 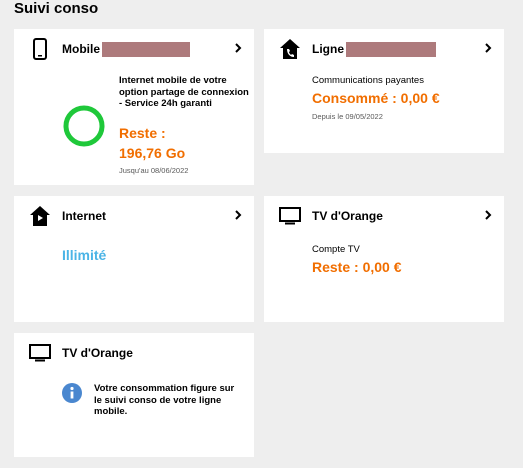 I want to click on internet-card: Internet Illimité, so click(x=134, y=259).